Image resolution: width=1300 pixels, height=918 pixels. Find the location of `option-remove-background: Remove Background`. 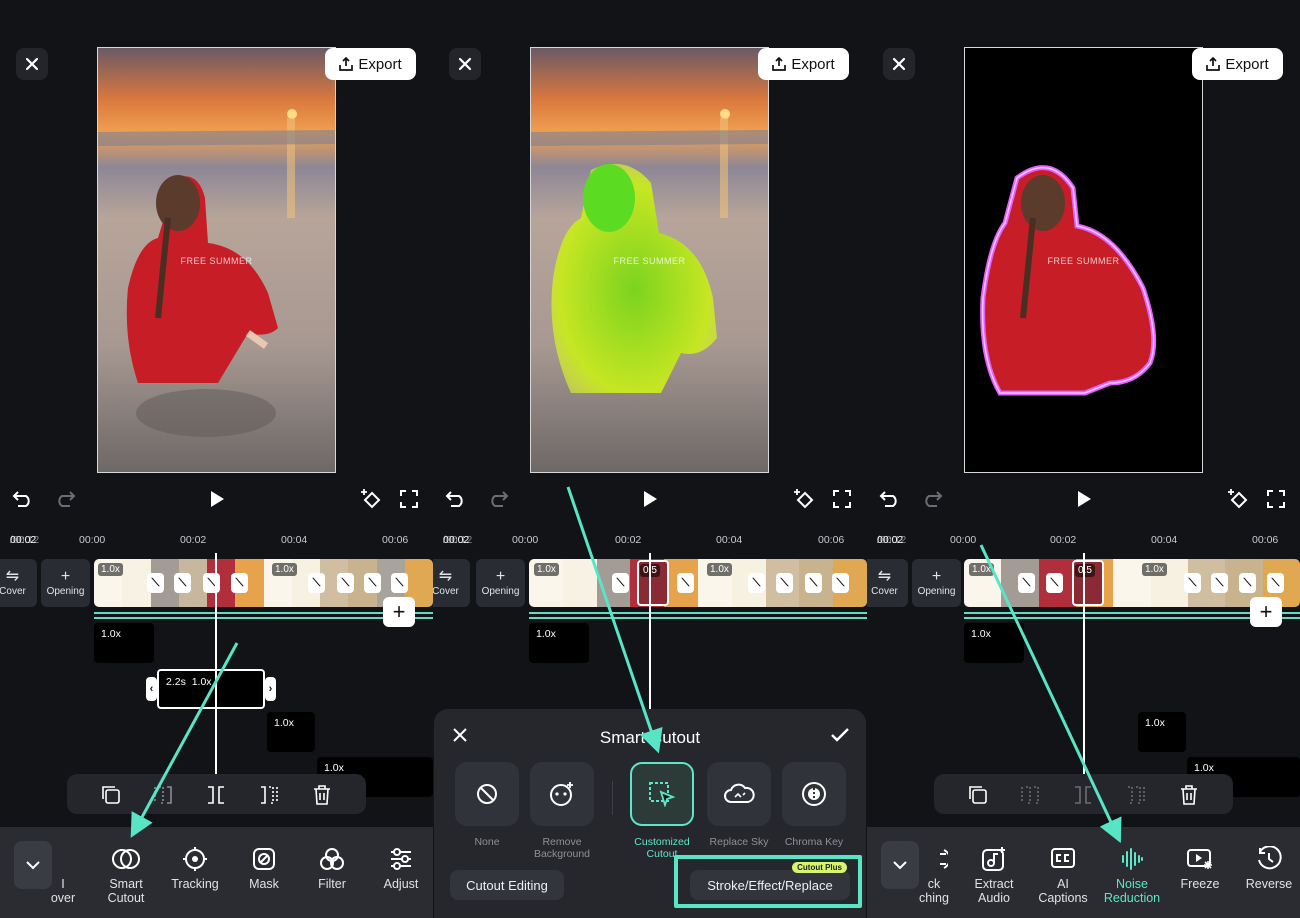

option-remove-background: Remove Background is located at coordinates (562, 811).